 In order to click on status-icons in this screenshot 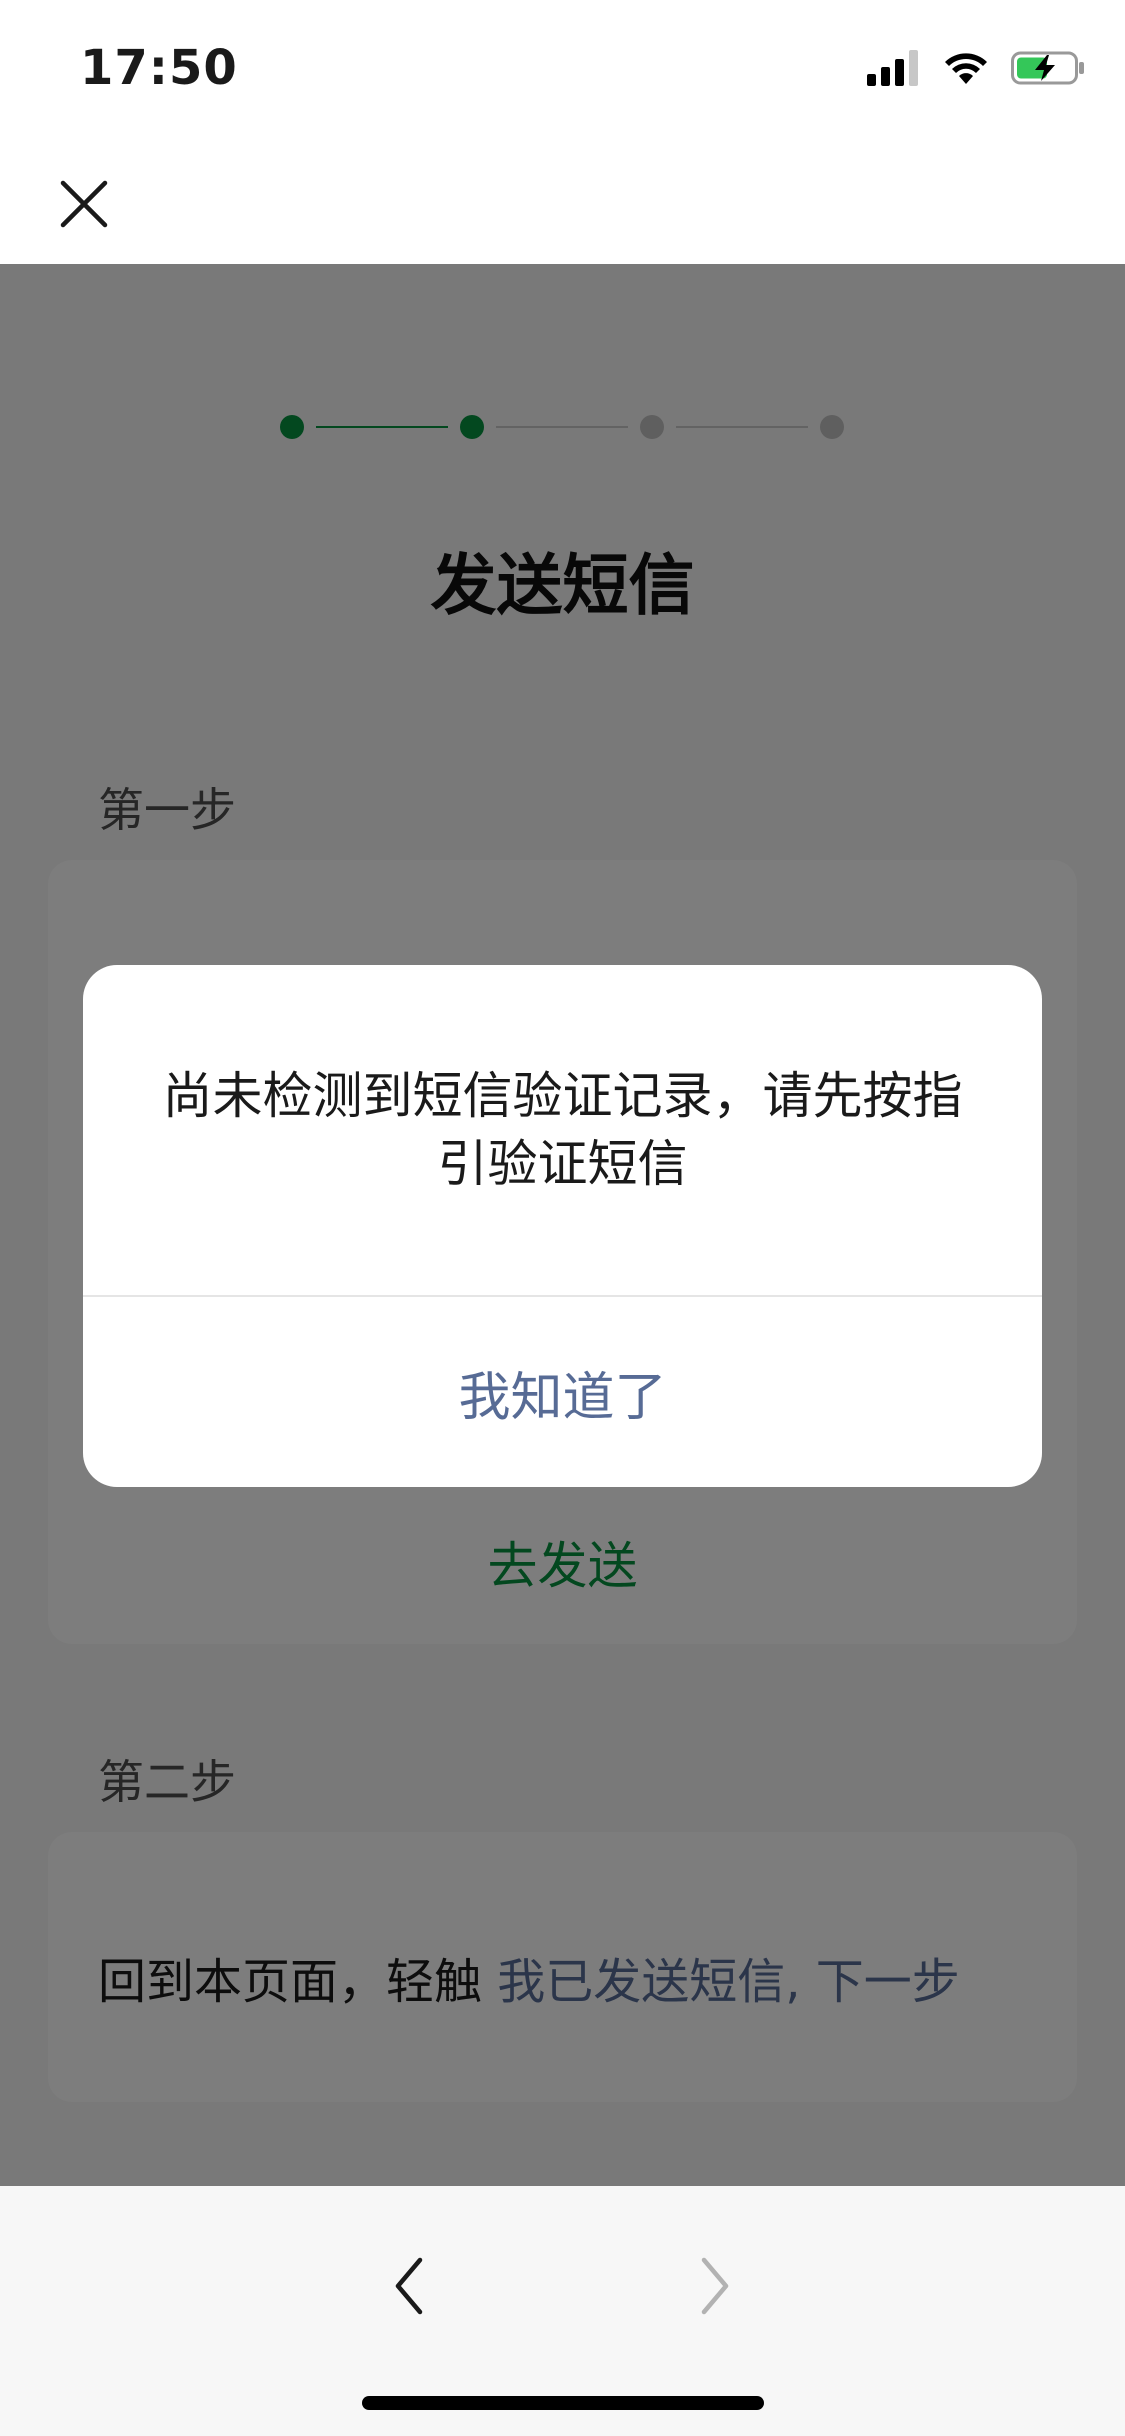, I will do `click(976, 68)`.